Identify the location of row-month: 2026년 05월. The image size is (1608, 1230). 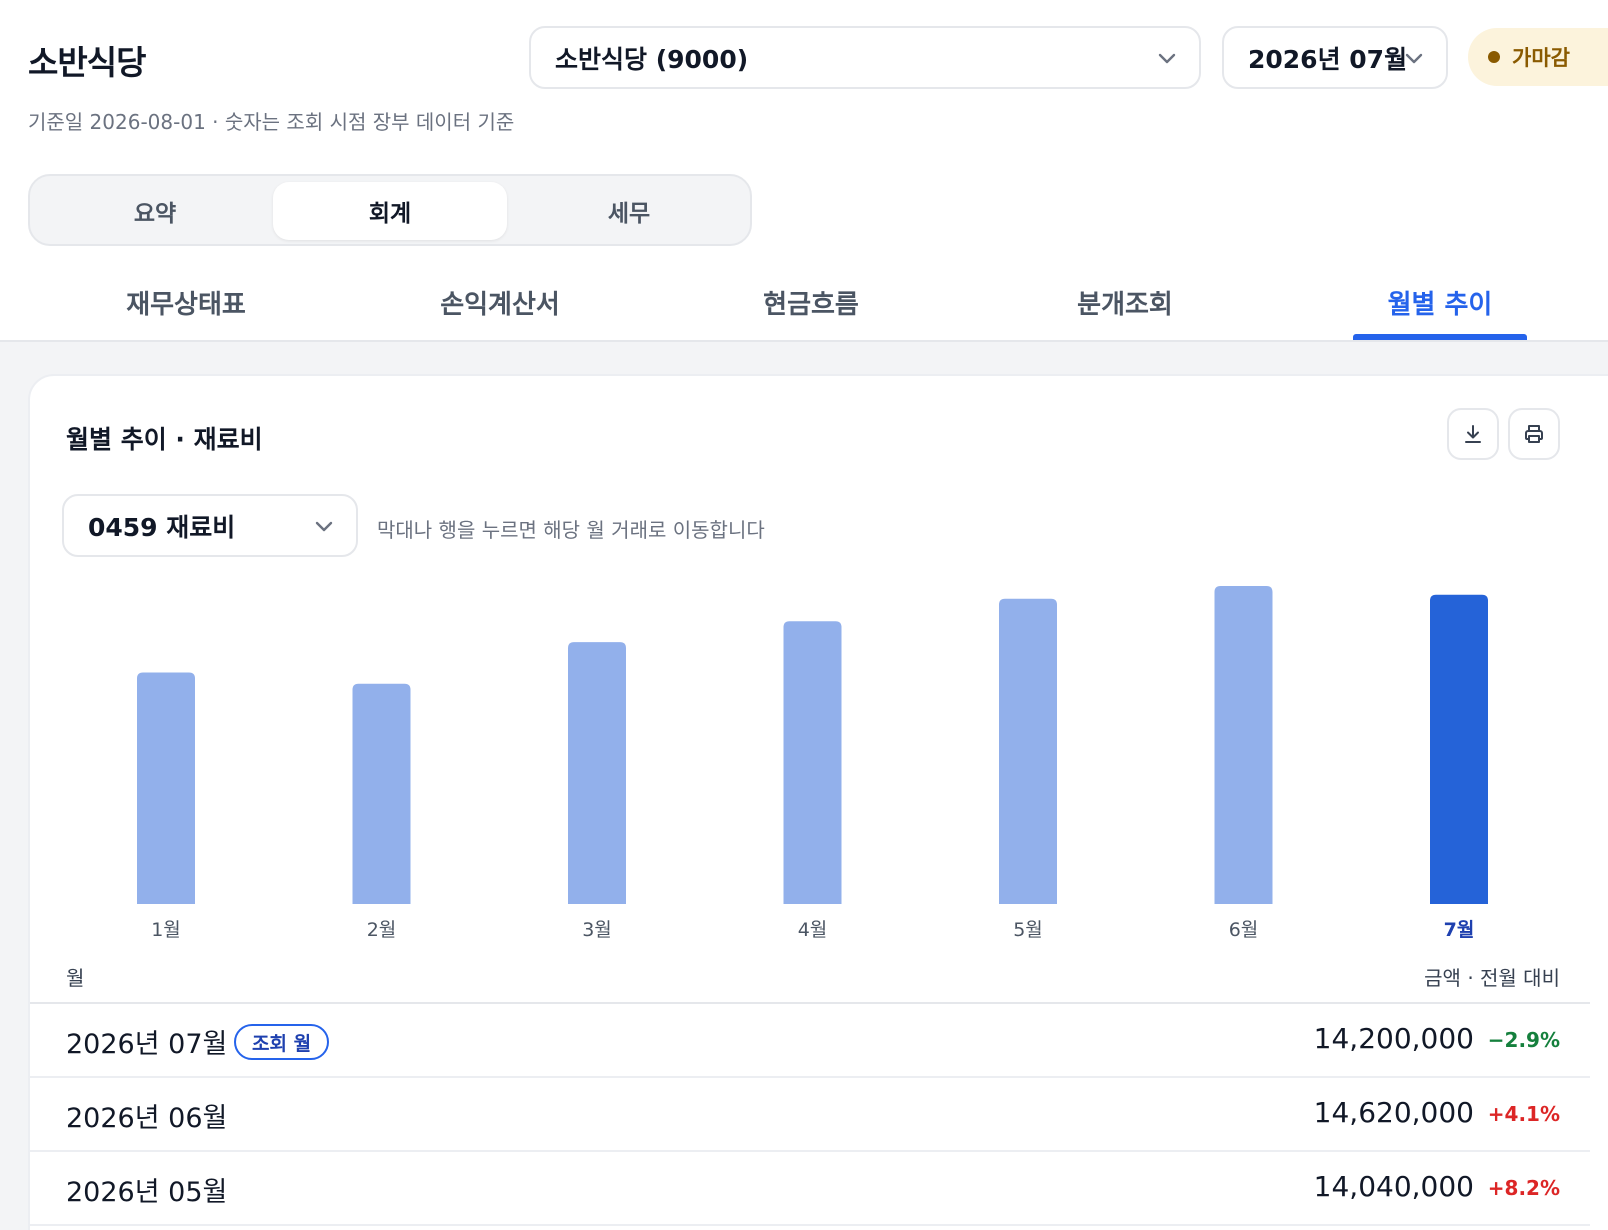
(147, 1192).